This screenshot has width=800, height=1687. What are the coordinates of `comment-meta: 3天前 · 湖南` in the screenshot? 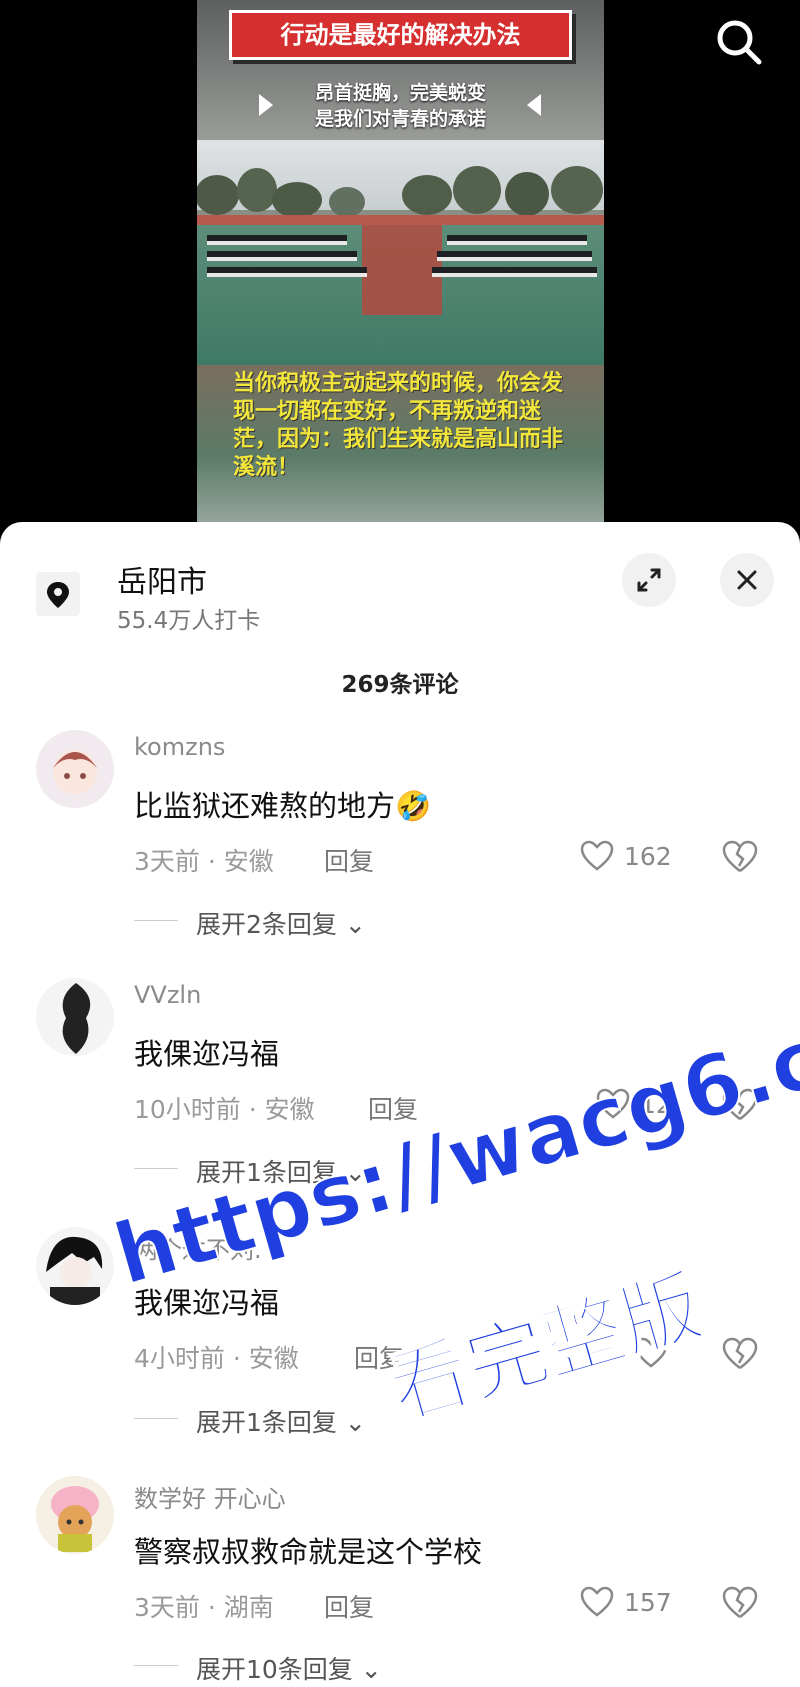 It's located at (204, 1607).